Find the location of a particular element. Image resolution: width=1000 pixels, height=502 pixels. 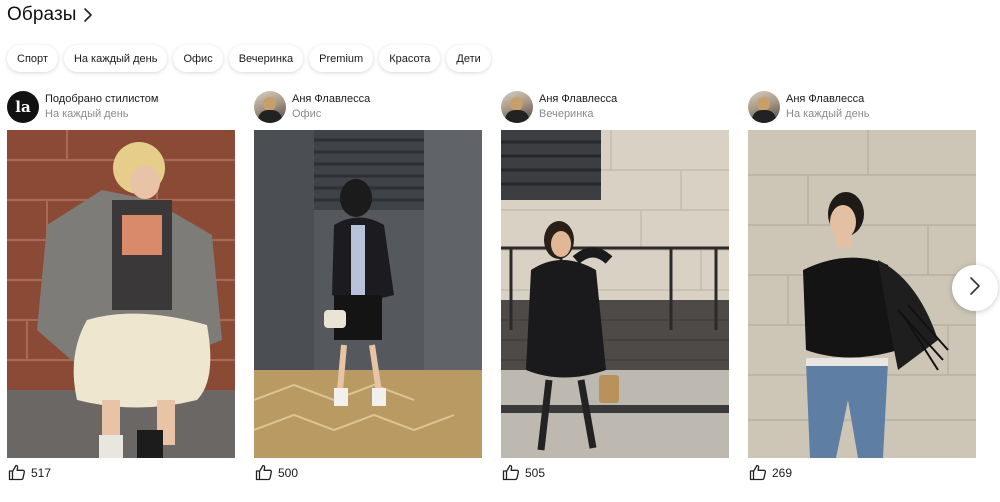

card-category: Вечеринка is located at coordinates (566, 114).